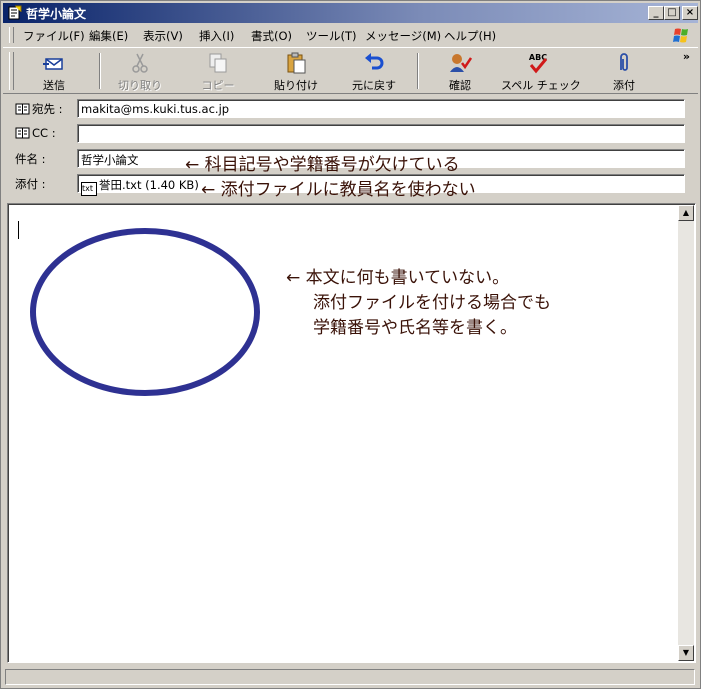  Describe the element at coordinates (460, 85) in the screenshot. I see `check-names-label: 確認` at that location.